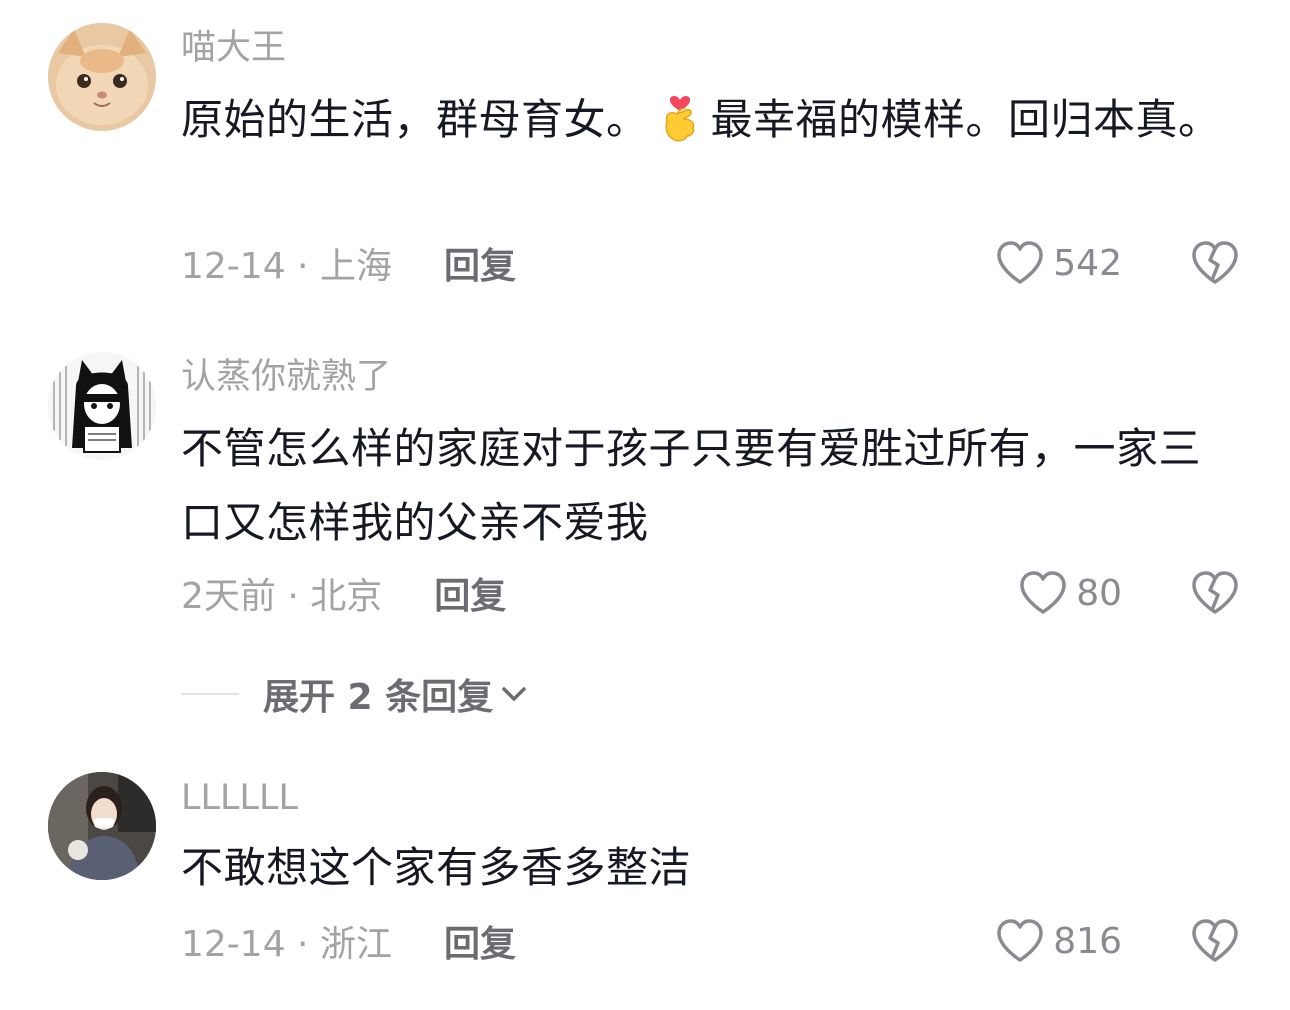 The image size is (1290, 1010). Describe the element at coordinates (239, 798) in the screenshot. I see `comment-username: LLLLLL` at that location.